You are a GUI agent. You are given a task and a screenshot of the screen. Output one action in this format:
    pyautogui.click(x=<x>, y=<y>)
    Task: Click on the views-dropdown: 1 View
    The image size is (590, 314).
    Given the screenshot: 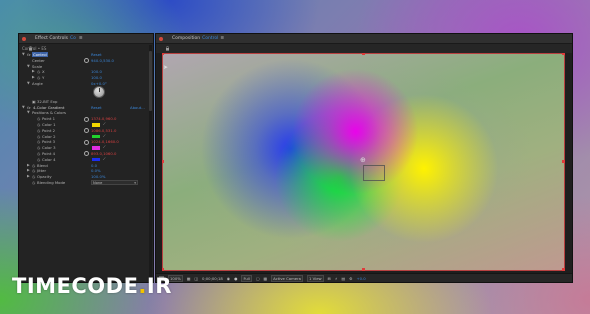 What is the action you would take?
    pyautogui.click(x=315, y=278)
    